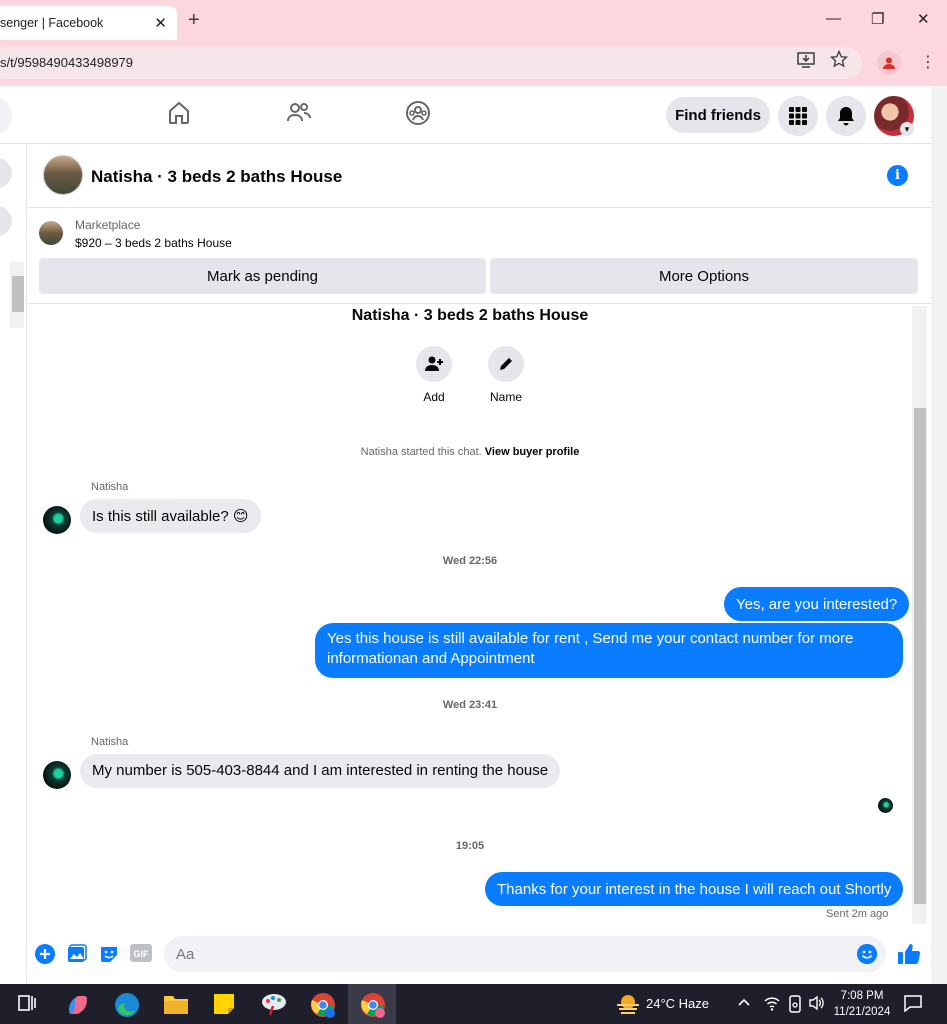 This screenshot has height=1024, width=947. I want to click on wifi-icon, so click(775, 1007).